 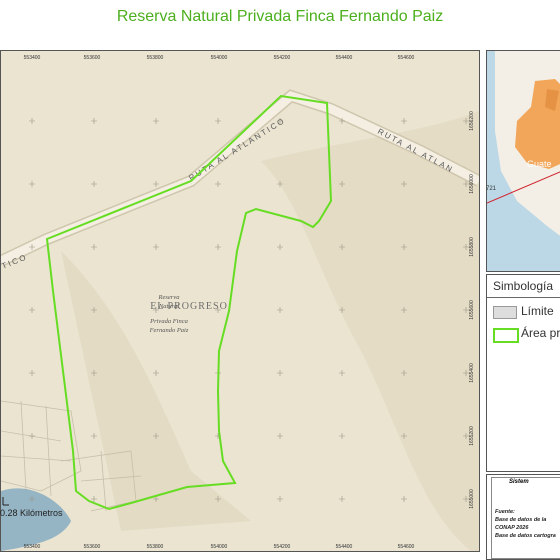 I want to click on reserve-label-line: Reserva, so click(x=169, y=297).